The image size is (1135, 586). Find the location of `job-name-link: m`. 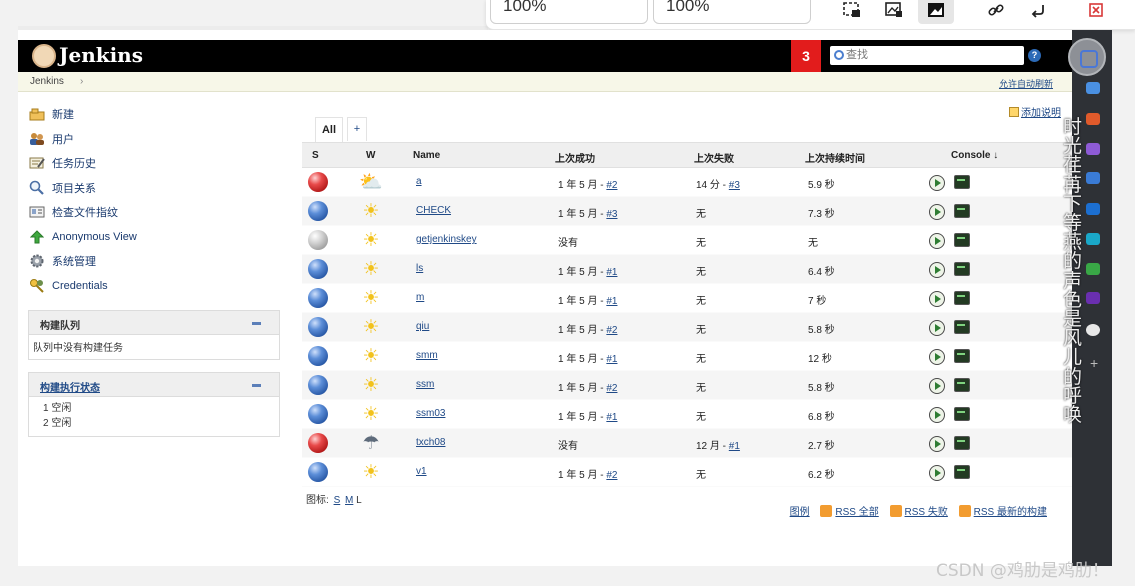

job-name-link: m is located at coordinates (420, 297).